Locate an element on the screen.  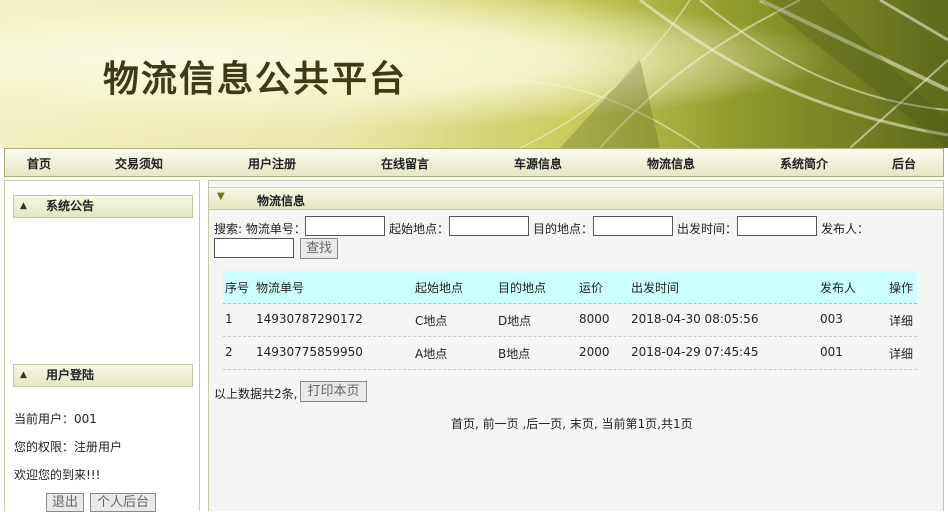
cell-dest: D地点 is located at coordinates (515, 321).